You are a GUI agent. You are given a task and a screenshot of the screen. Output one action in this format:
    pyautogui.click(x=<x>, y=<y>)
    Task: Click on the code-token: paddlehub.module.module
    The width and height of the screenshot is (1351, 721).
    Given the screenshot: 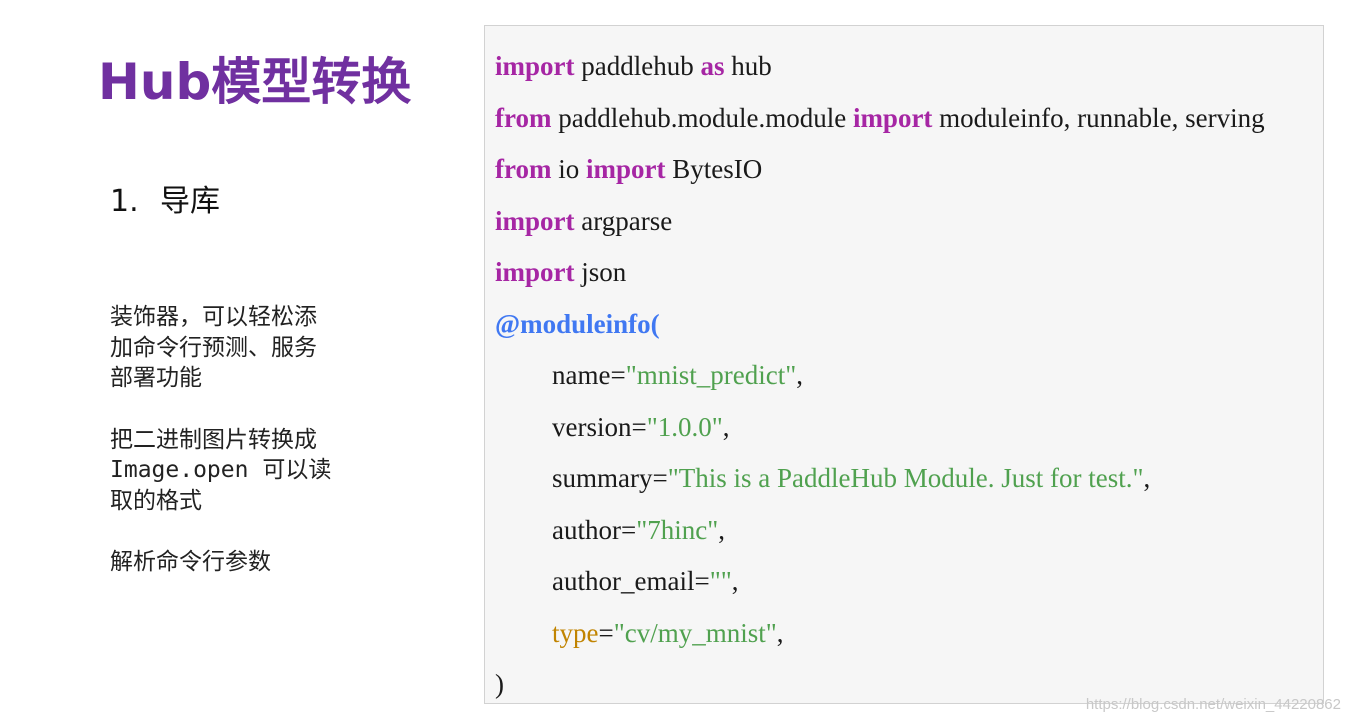 What is the action you would take?
    pyautogui.click(x=702, y=117)
    